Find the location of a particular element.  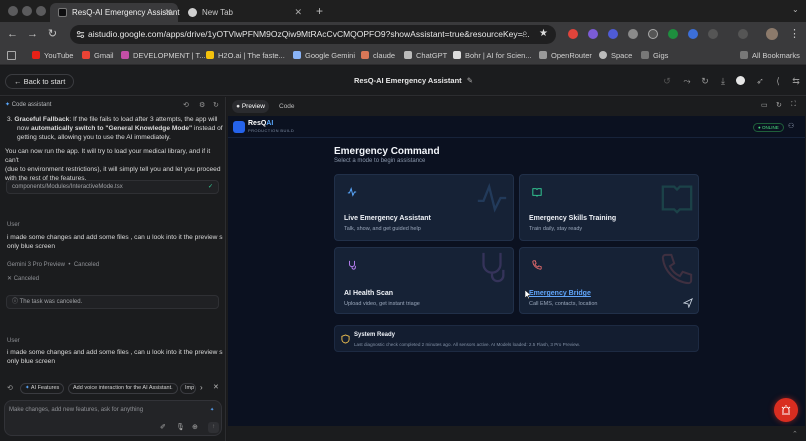

browser-tab-newtab: New Tab ✕ is located at coordinates (244, 12).